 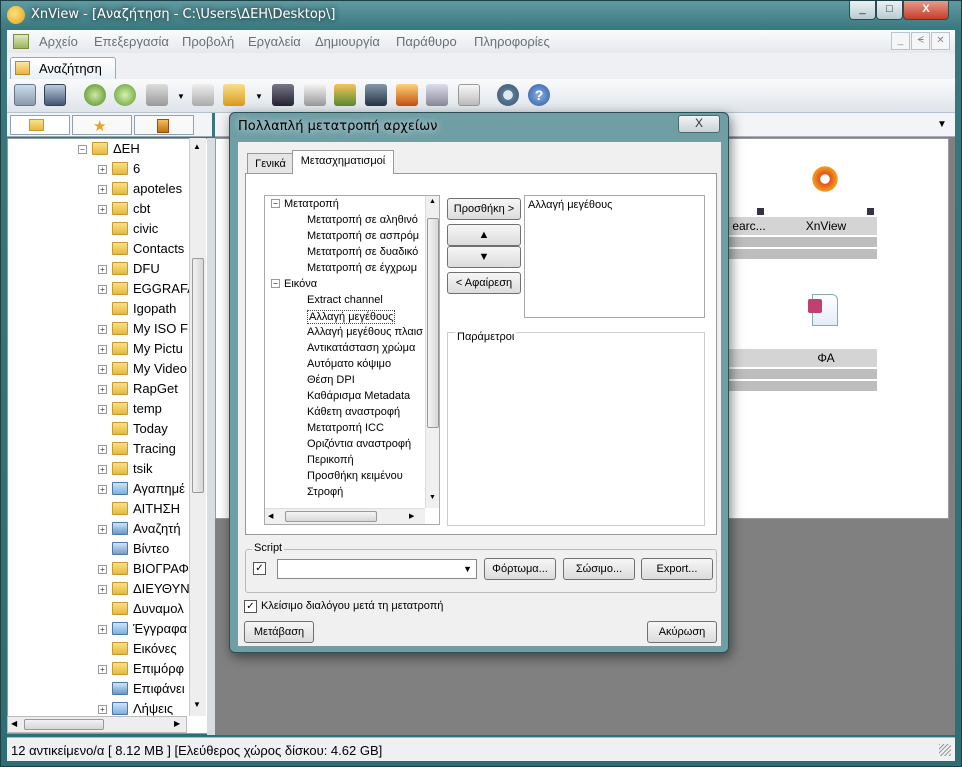 I want to click on transform-tree-vscroll: ▲ ▼, so click(x=432, y=352).